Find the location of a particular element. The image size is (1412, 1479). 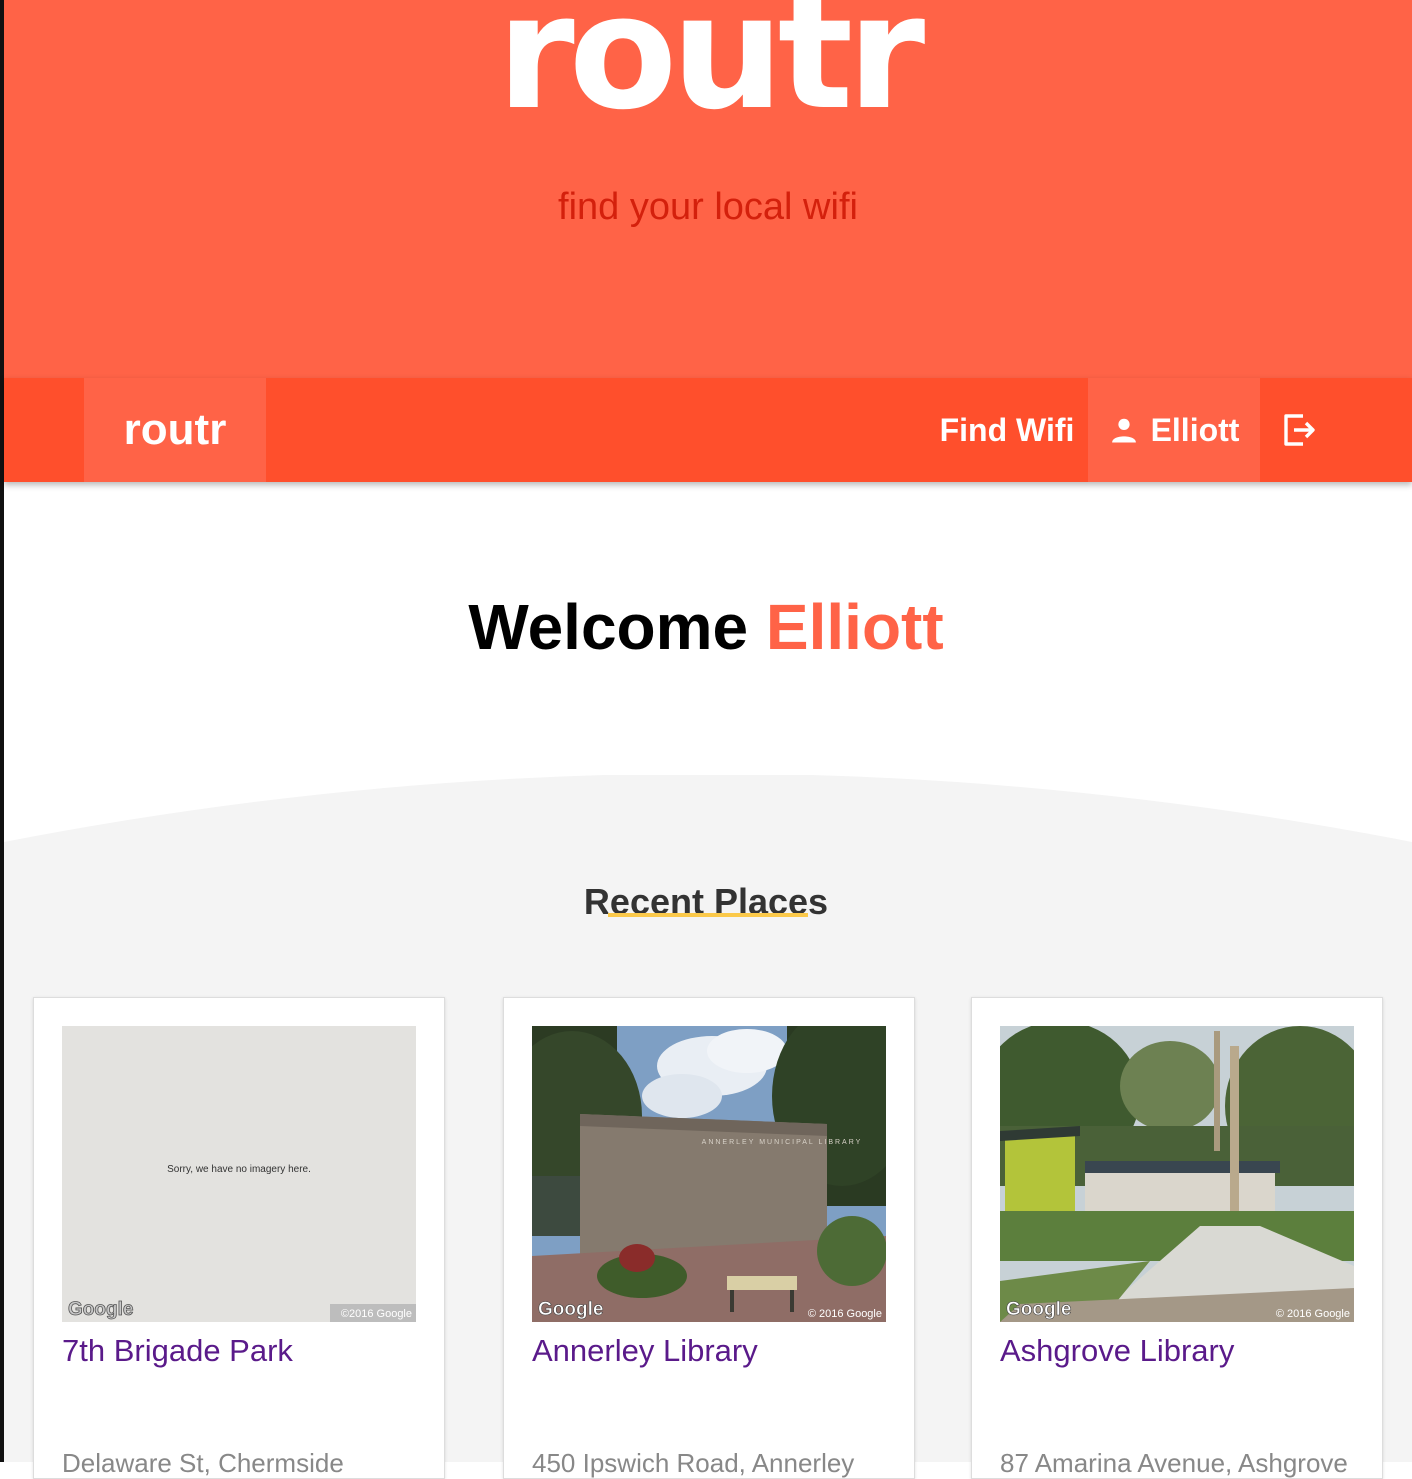

welcome-user-name: Elliott is located at coordinates (854, 626).